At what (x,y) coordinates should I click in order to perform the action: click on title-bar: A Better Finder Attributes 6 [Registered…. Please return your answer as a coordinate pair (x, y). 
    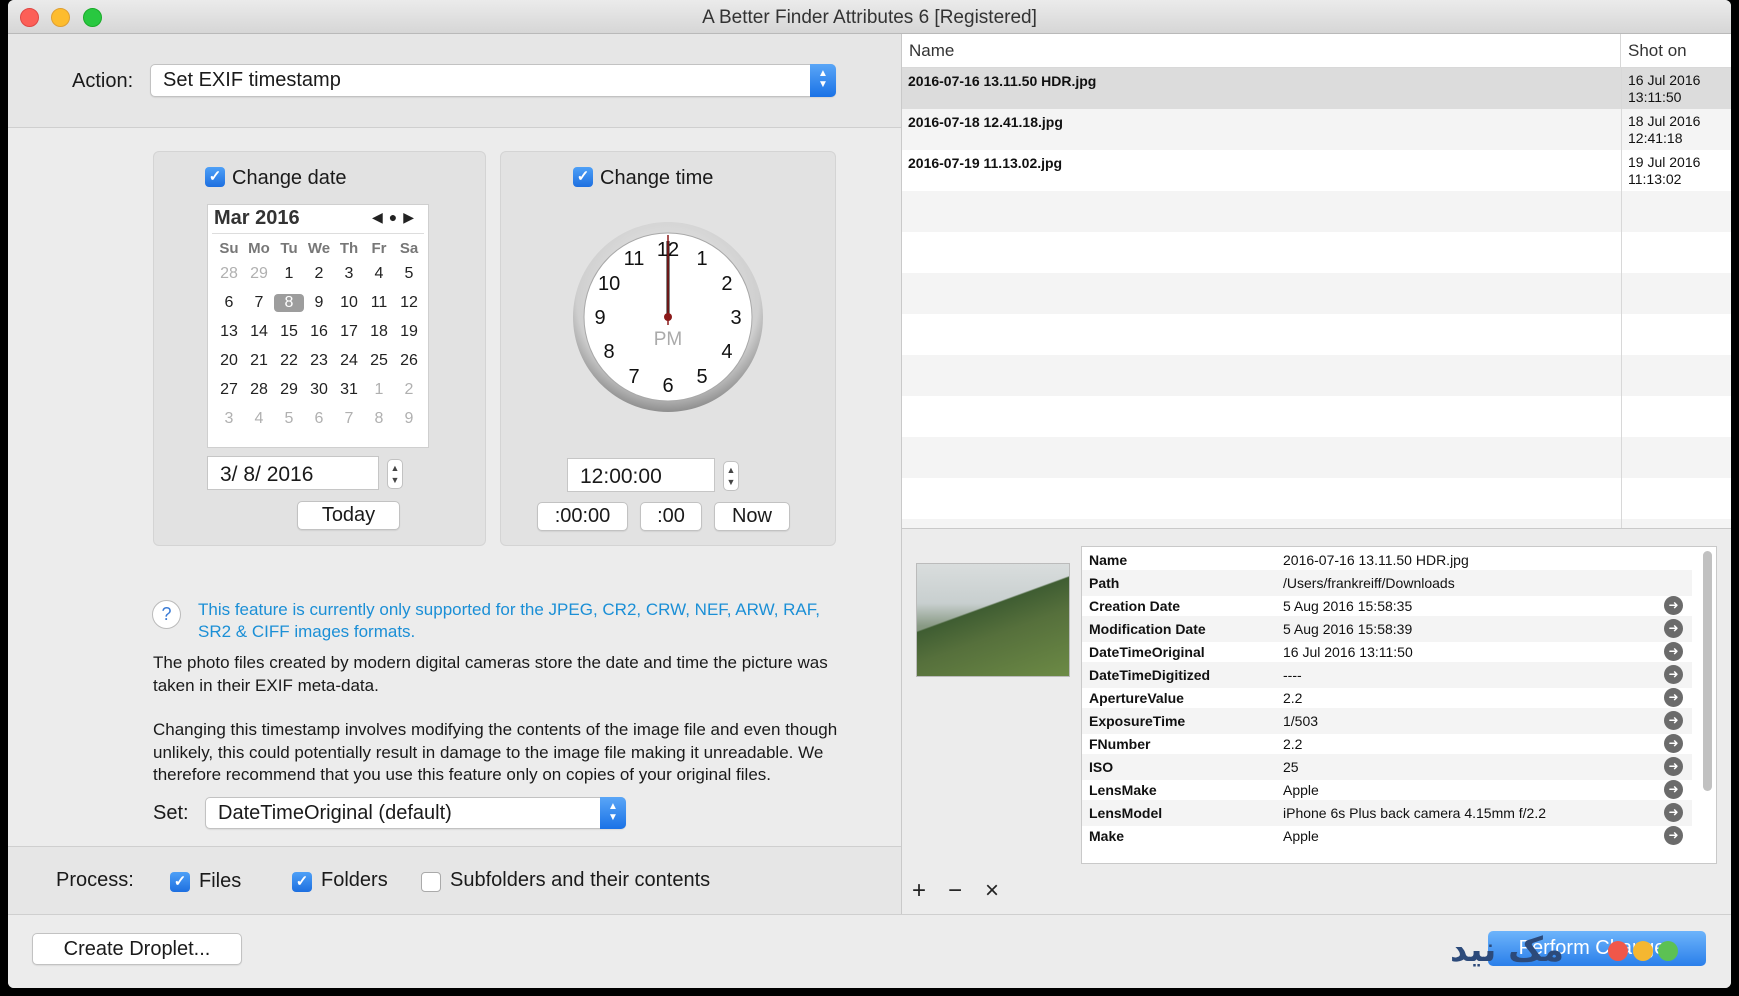
    Looking at the image, I should click on (869, 17).